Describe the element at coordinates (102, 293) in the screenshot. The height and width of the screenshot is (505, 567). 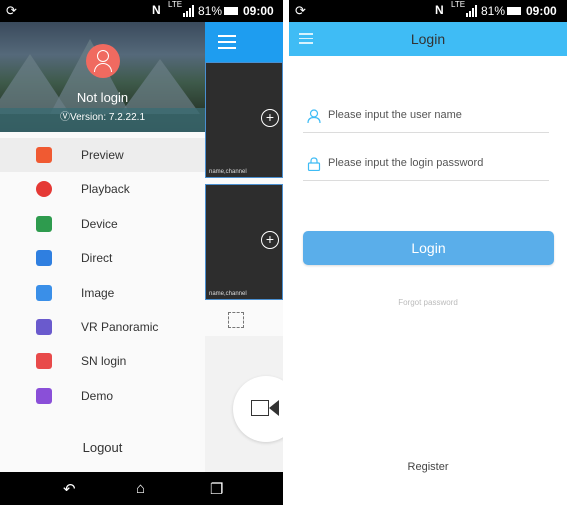
I see `menu-item-image: Image` at that location.